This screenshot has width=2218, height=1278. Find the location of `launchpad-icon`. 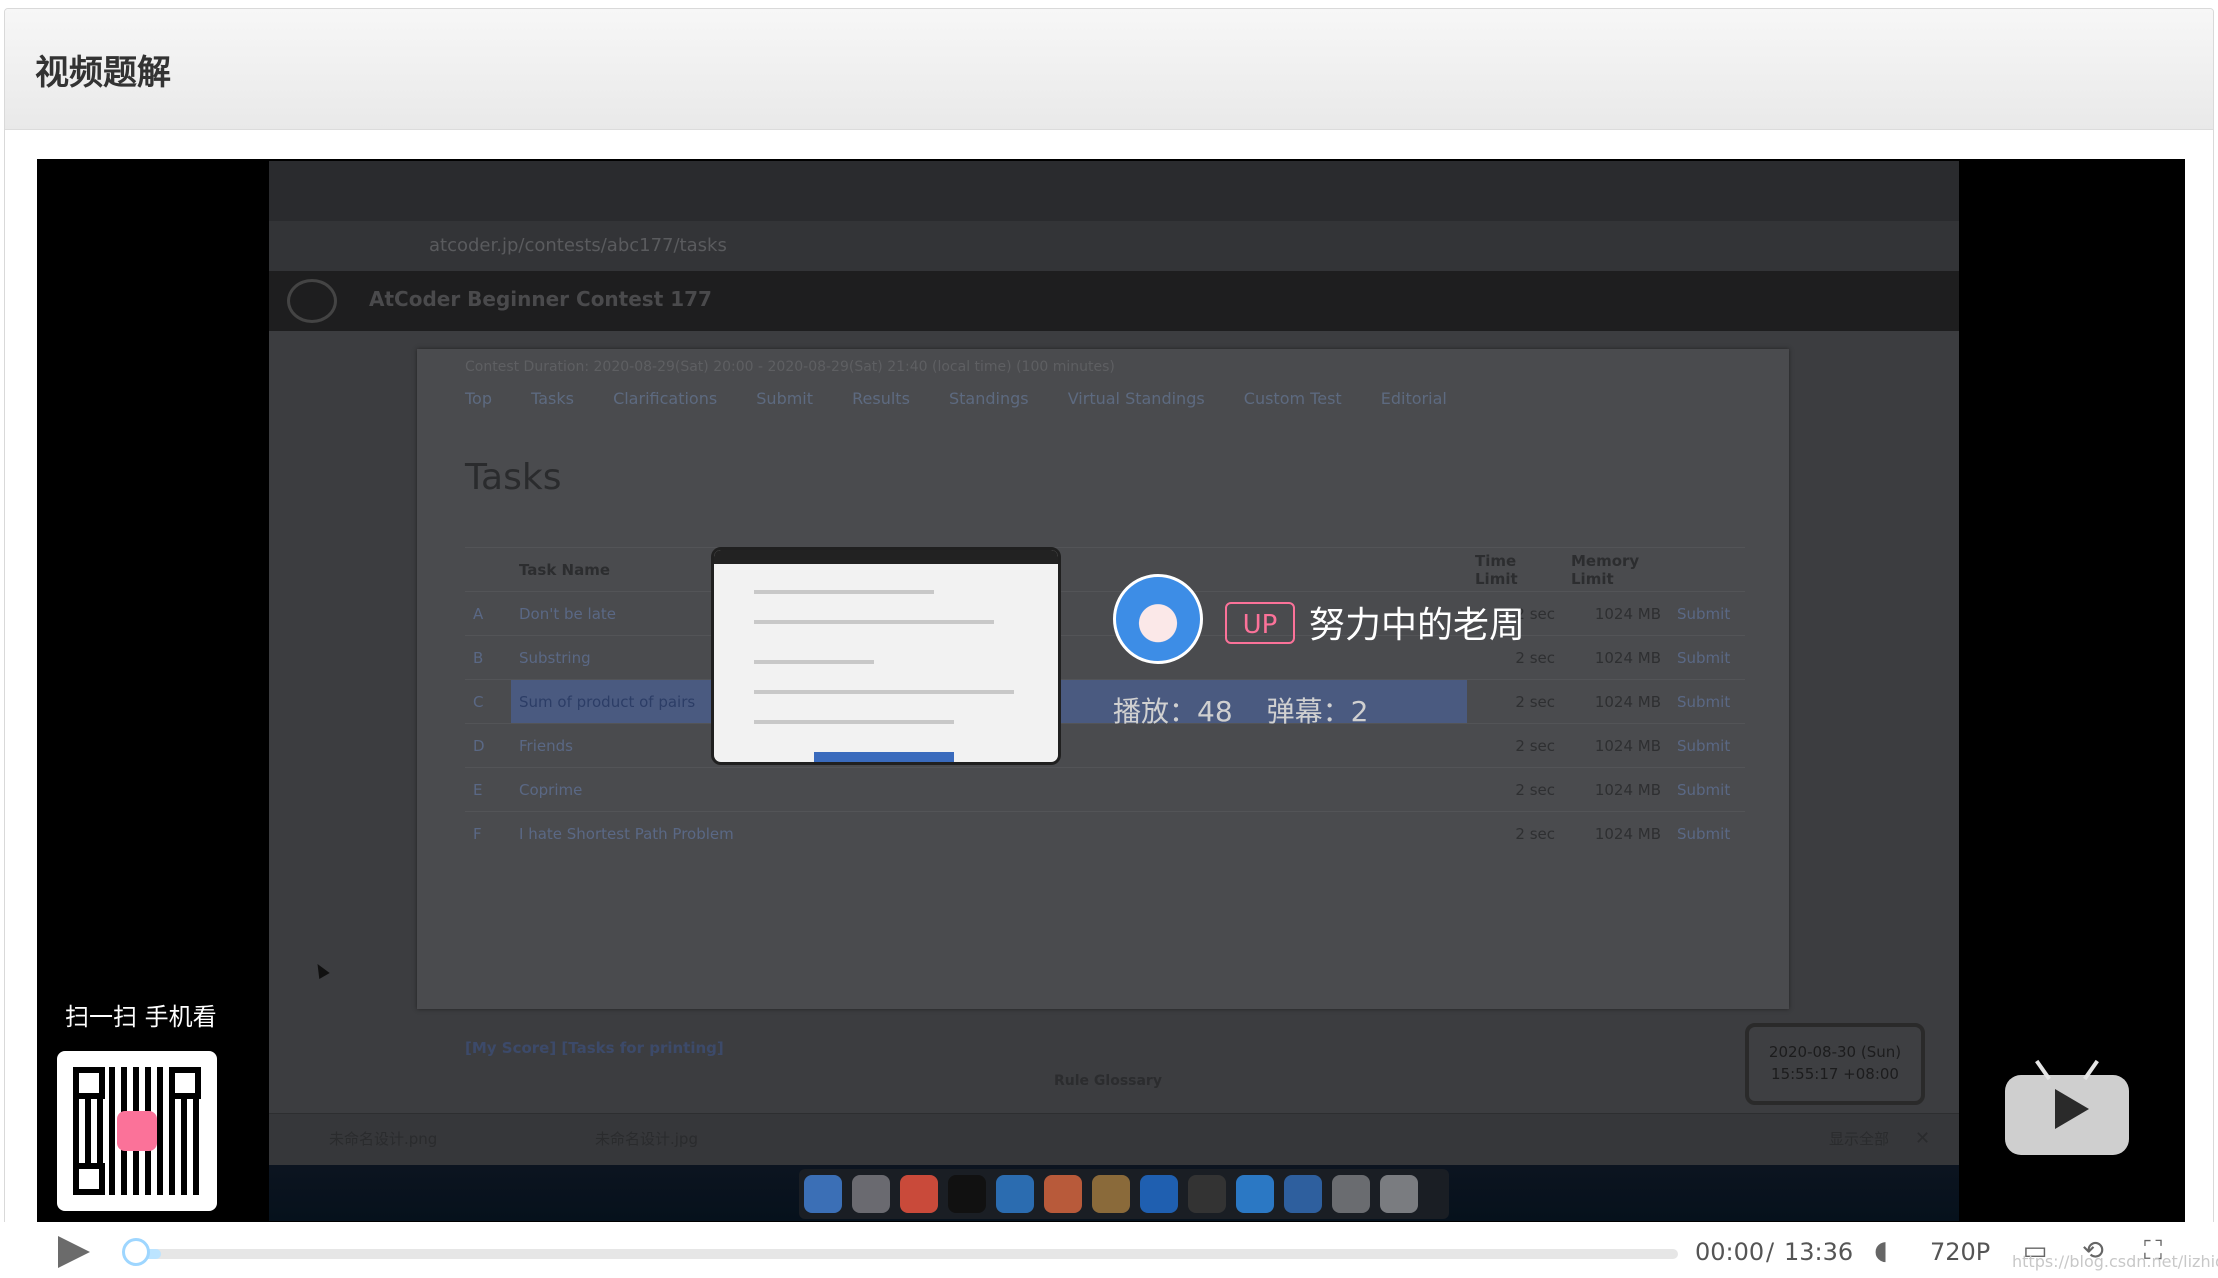

launchpad-icon is located at coordinates (871, 1194).